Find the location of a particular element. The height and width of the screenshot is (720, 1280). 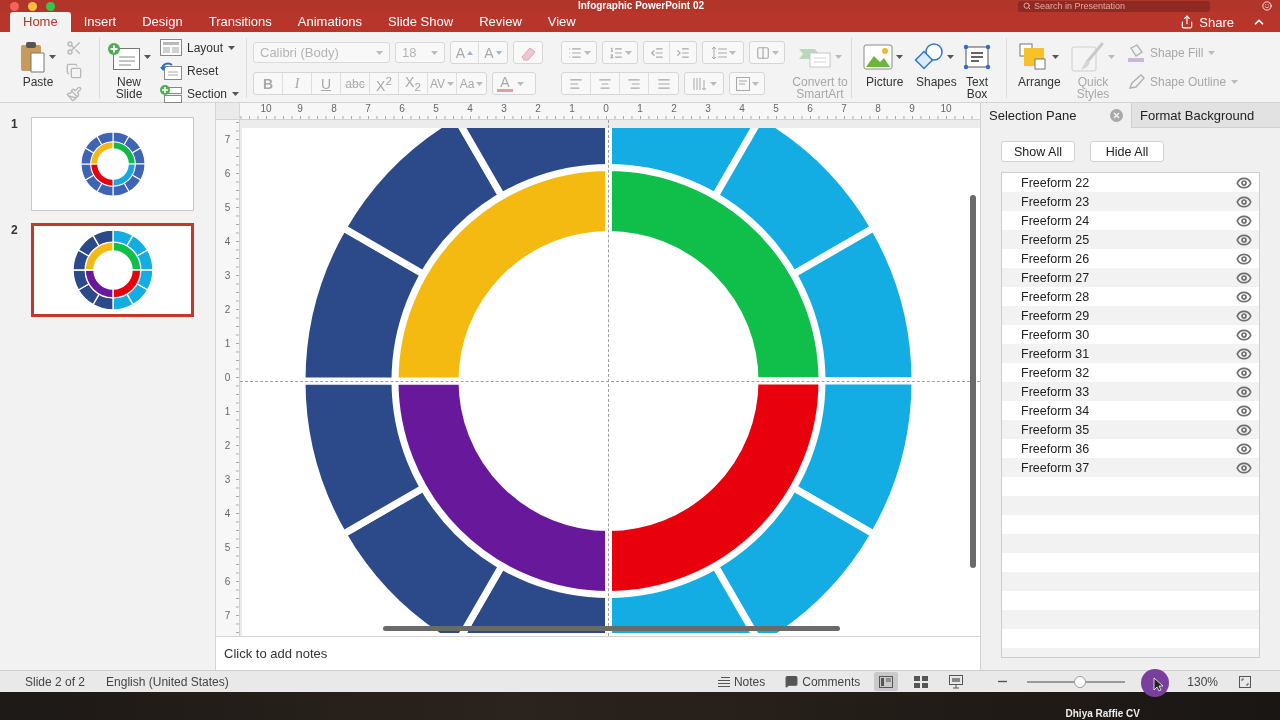

list-item: Freeform 32 is located at coordinates (1130, 372).